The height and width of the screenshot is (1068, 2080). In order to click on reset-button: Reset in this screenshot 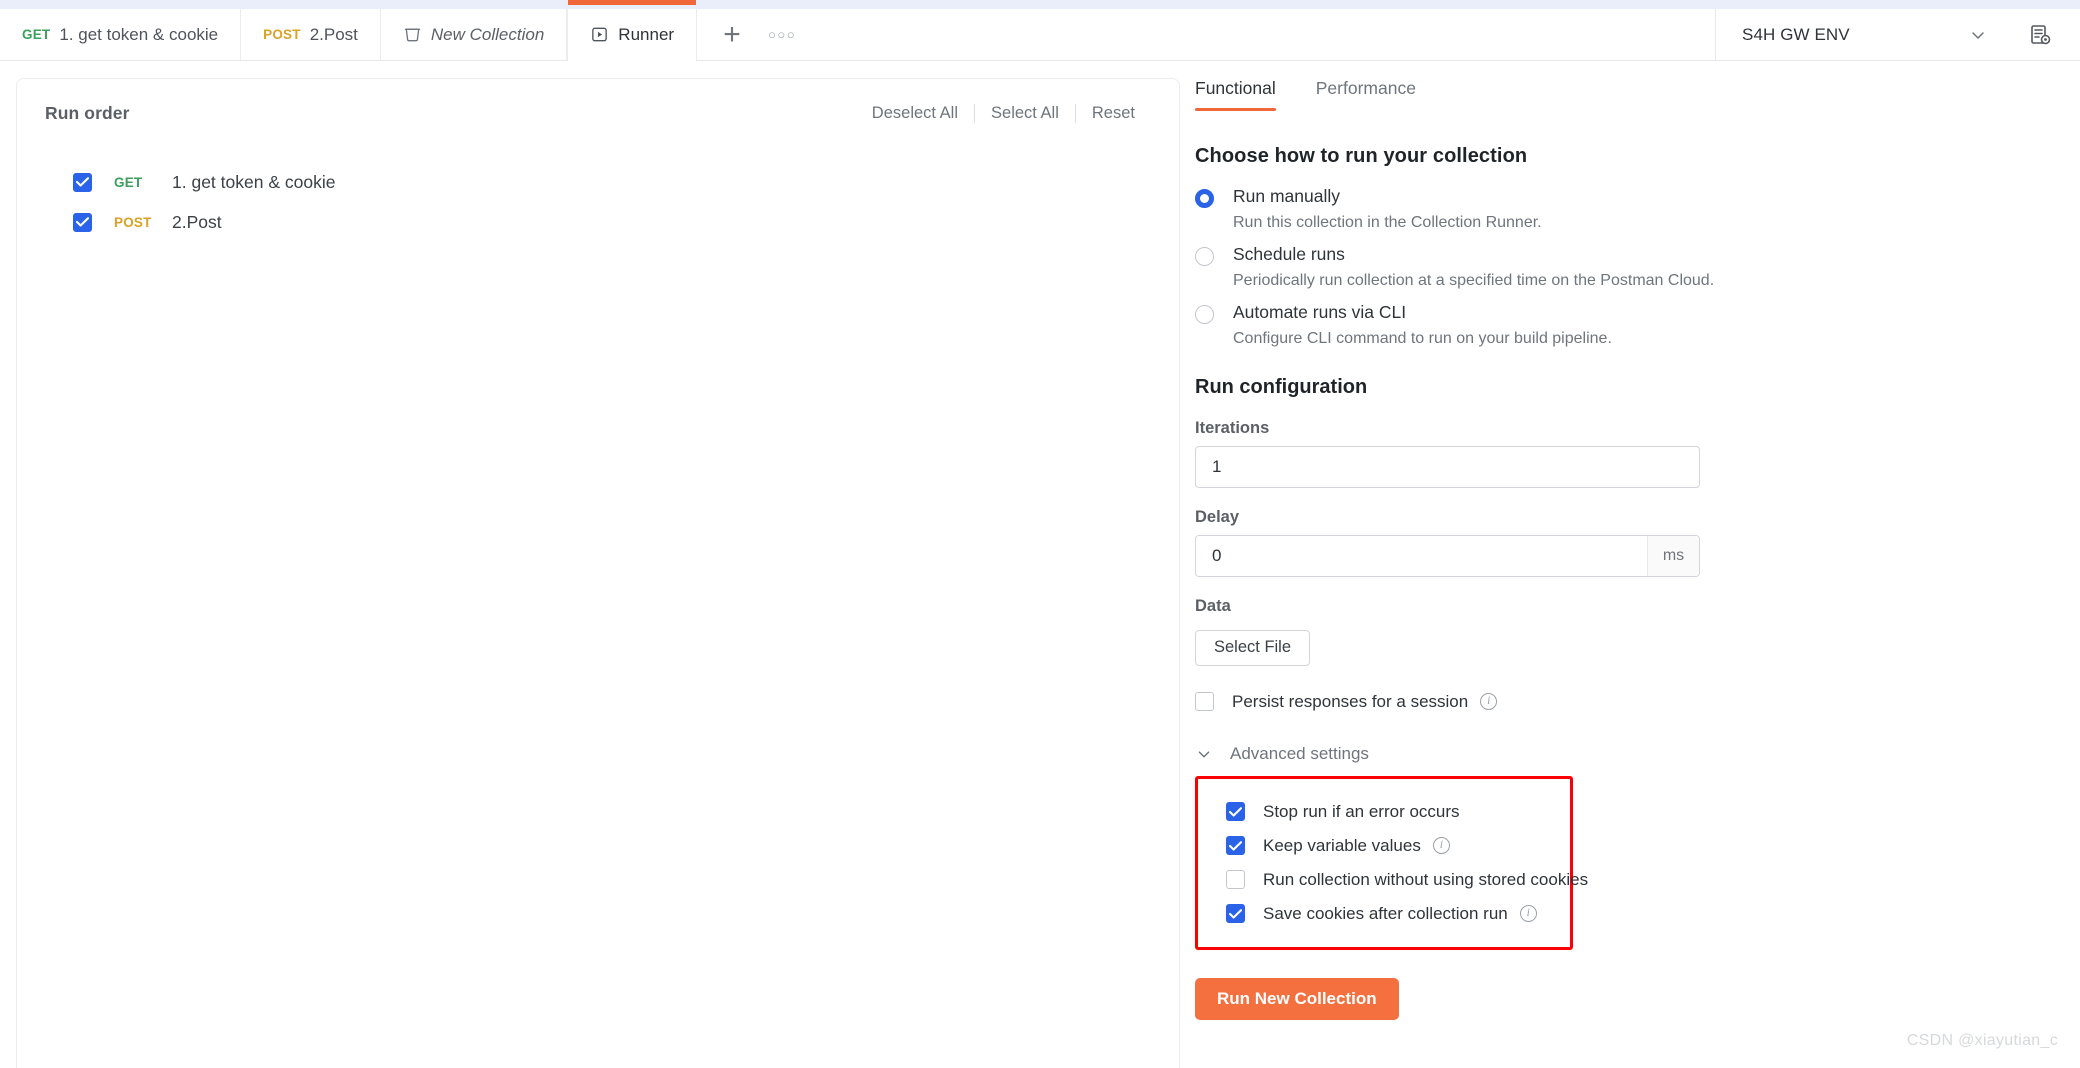, I will do `click(1113, 113)`.